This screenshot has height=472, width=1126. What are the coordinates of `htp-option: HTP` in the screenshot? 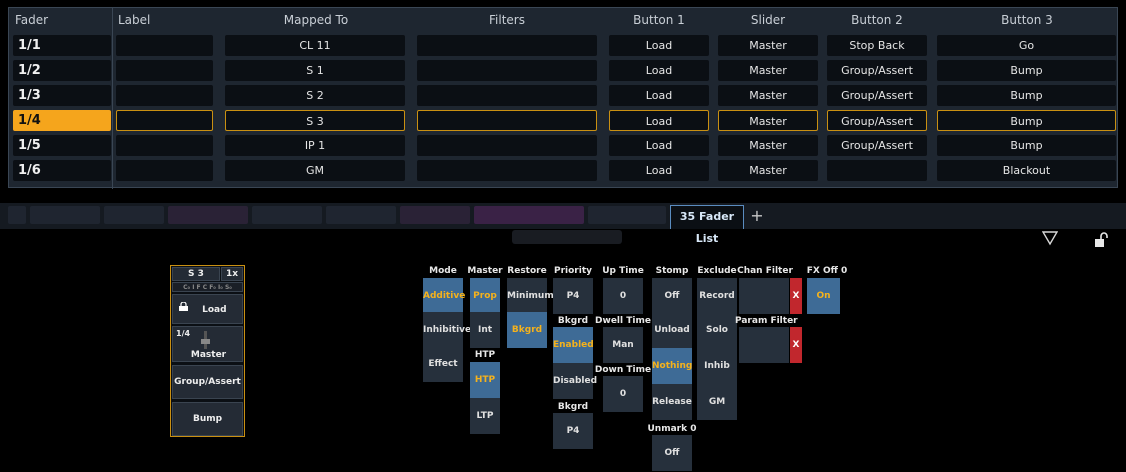 It's located at (485, 380).